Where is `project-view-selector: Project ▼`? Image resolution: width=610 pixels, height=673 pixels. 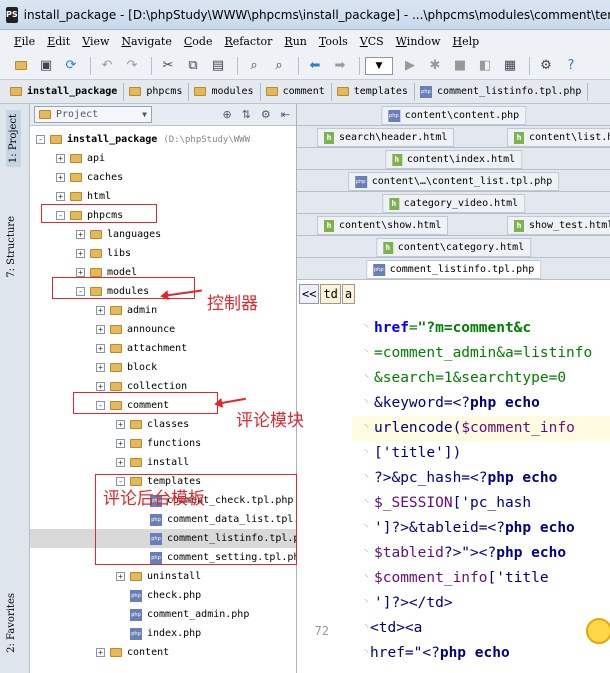
project-view-selector: Project ▼ is located at coordinates (93, 114).